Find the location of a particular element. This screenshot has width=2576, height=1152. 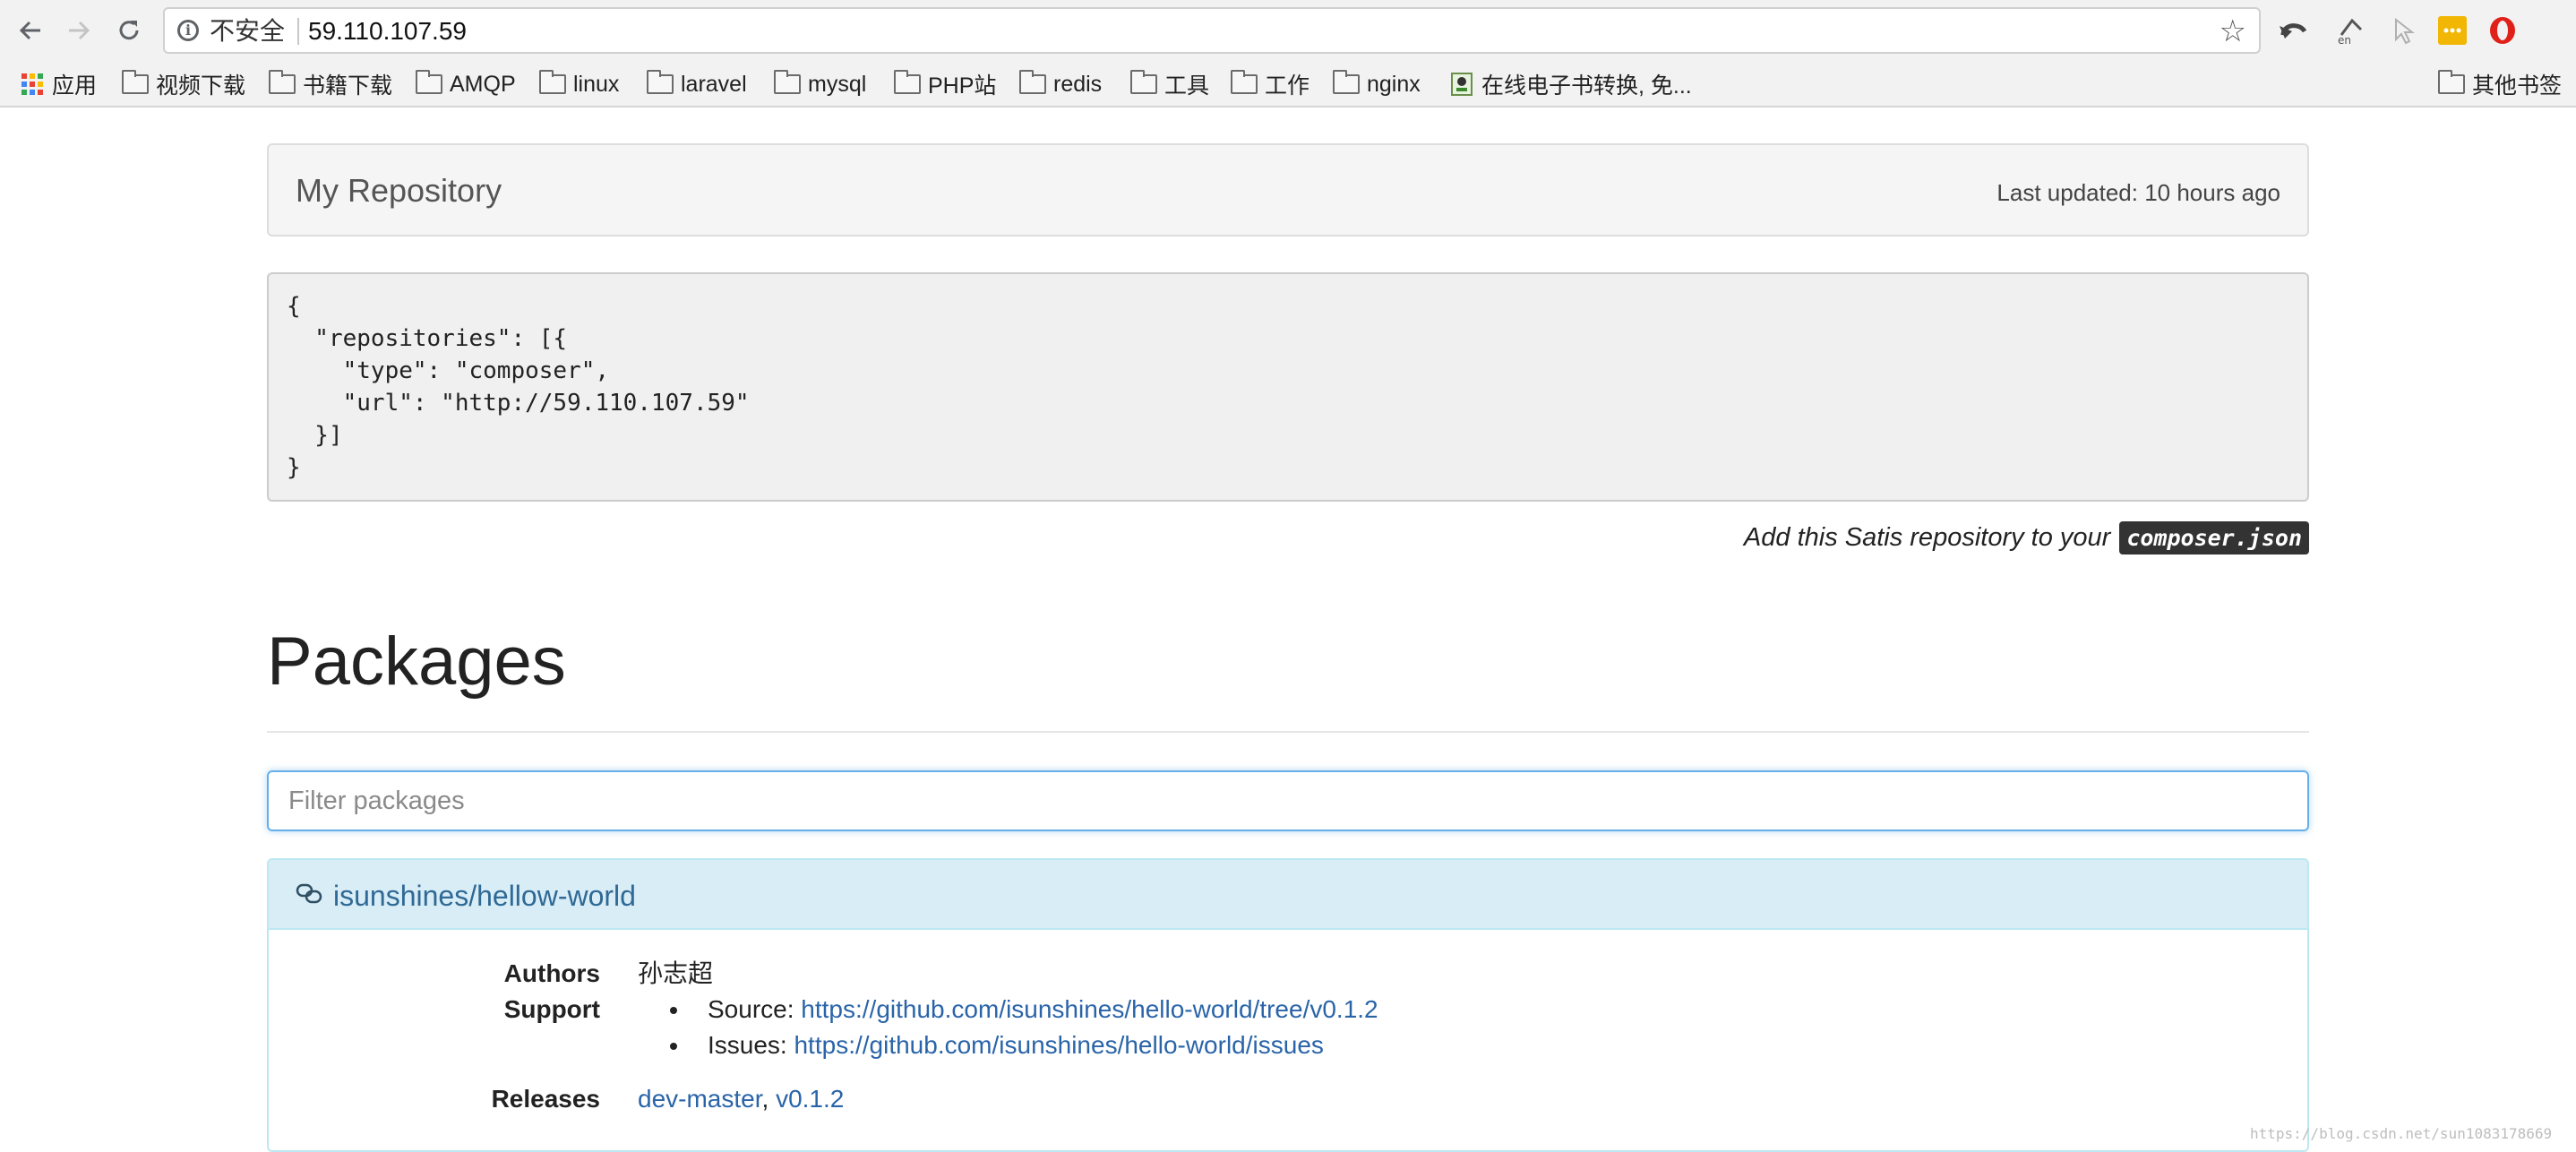

bookmark-folder: linux is located at coordinates (579, 84).